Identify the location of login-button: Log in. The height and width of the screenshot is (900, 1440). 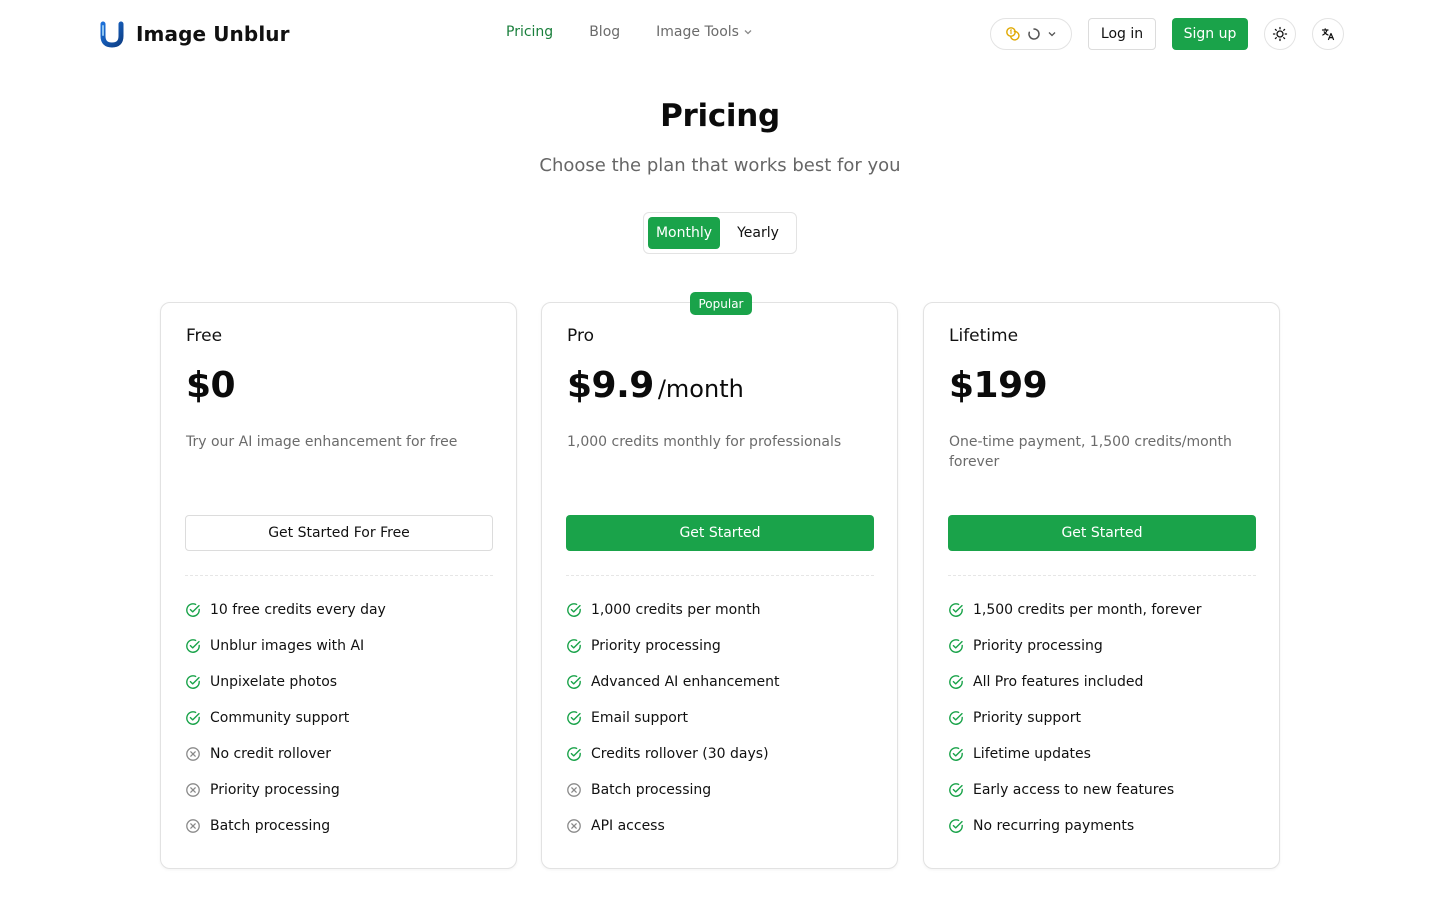
(1122, 34).